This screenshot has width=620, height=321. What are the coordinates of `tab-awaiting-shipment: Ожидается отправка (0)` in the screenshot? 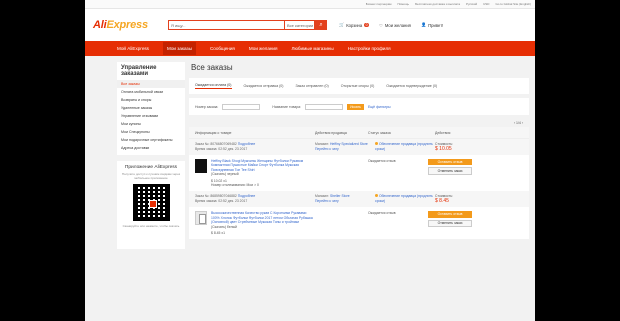 It's located at (264, 86).